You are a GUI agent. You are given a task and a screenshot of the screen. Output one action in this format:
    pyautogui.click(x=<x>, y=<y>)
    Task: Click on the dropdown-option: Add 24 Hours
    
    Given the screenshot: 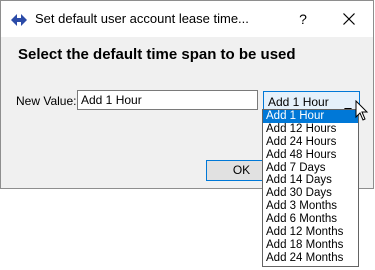 What is the action you would take?
    pyautogui.click(x=310, y=142)
    